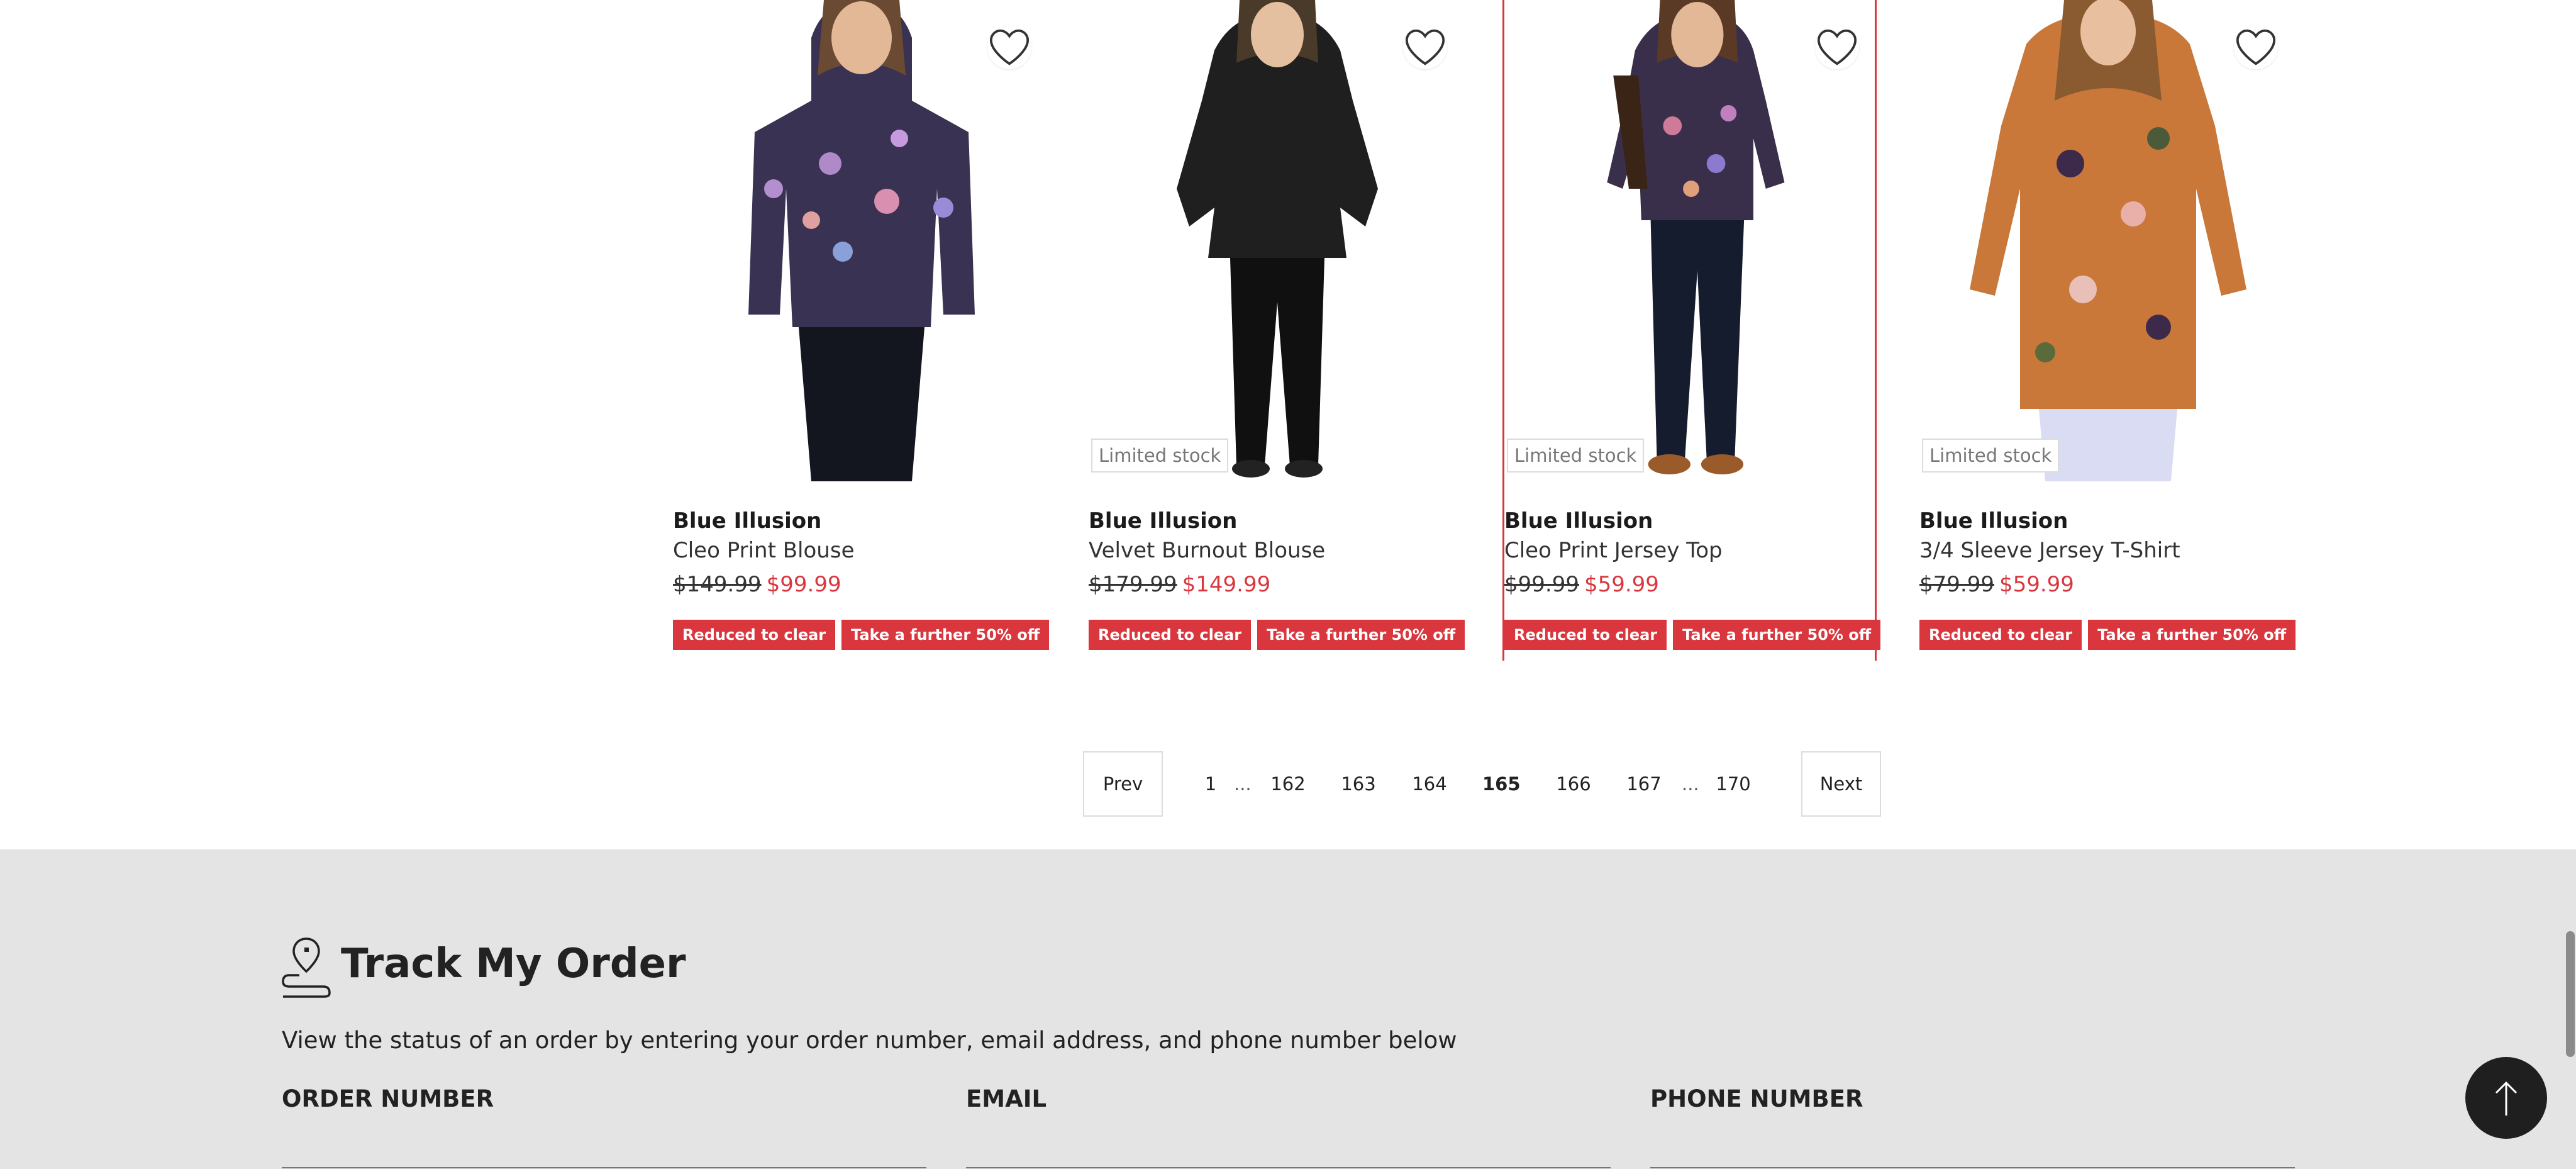  Describe the element at coordinates (1210, 784) in the screenshot. I see `page-1-link: 1` at that location.